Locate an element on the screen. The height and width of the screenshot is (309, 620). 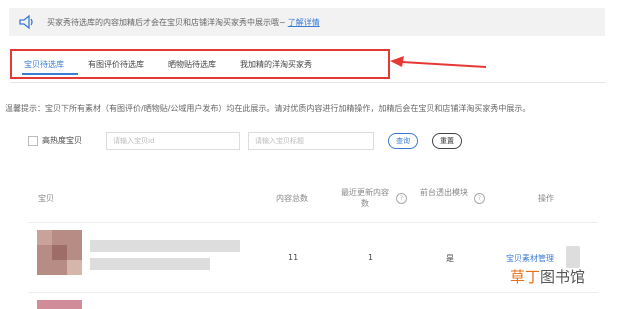
reset-button: 重置 is located at coordinates (447, 141).